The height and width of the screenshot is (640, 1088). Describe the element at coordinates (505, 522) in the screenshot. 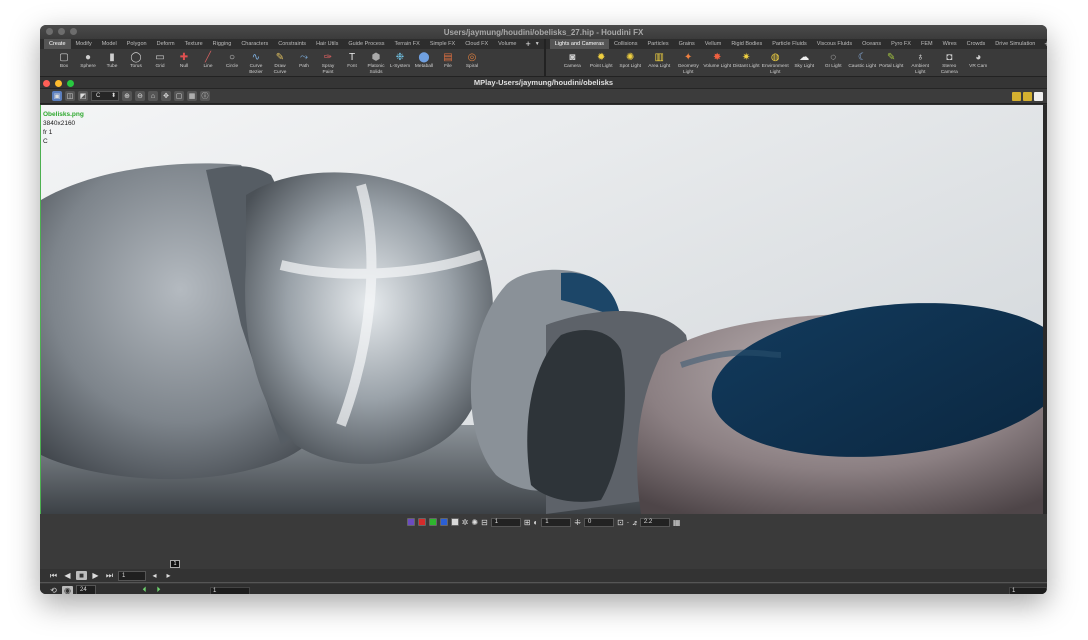

I see `exposure-field: 1` at that location.